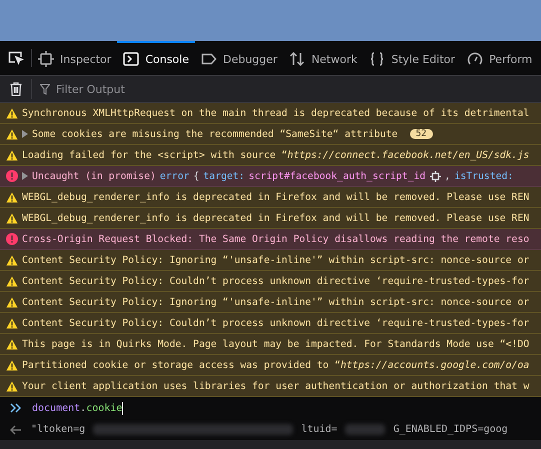  I want to click on up-down-arrows-icon, so click(297, 59).